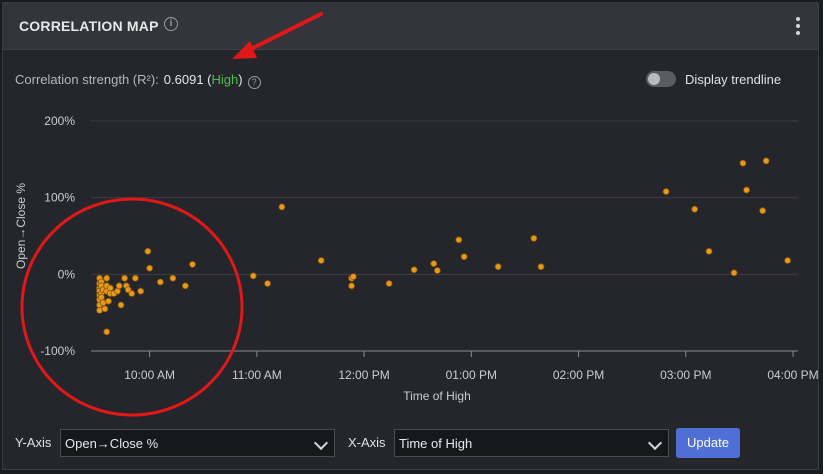 The width and height of the screenshot is (823, 474). What do you see at coordinates (57, 236) in the screenshot?
I see `y-axis-ticks: 200% 100% 0% -100%` at bounding box center [57, 236].